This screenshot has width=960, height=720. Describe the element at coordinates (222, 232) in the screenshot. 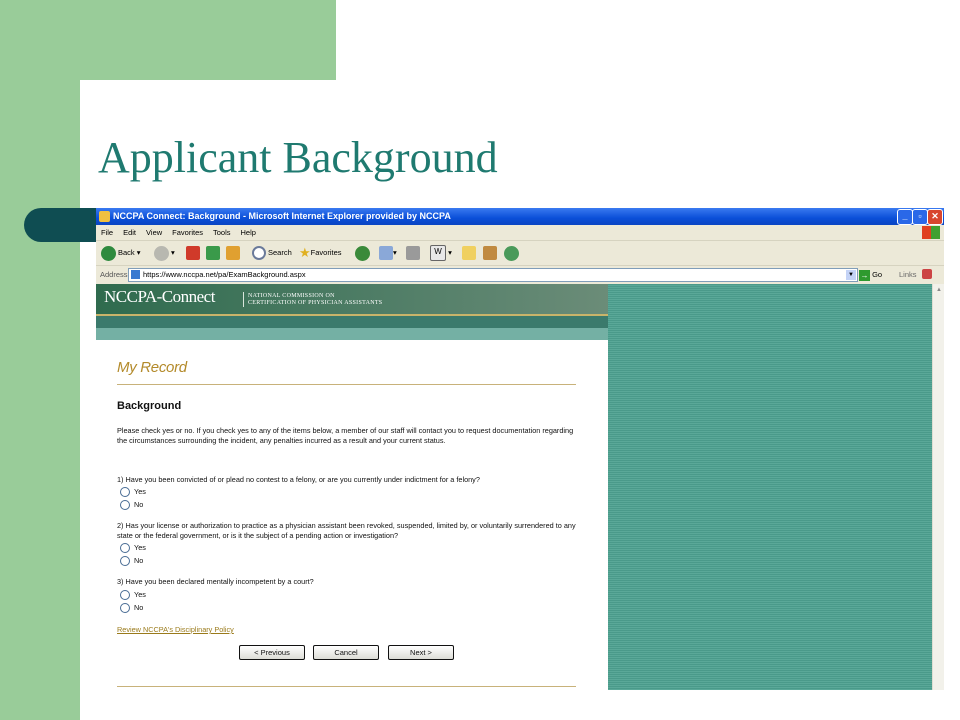

I see `menu-tools: Tools` at that location.